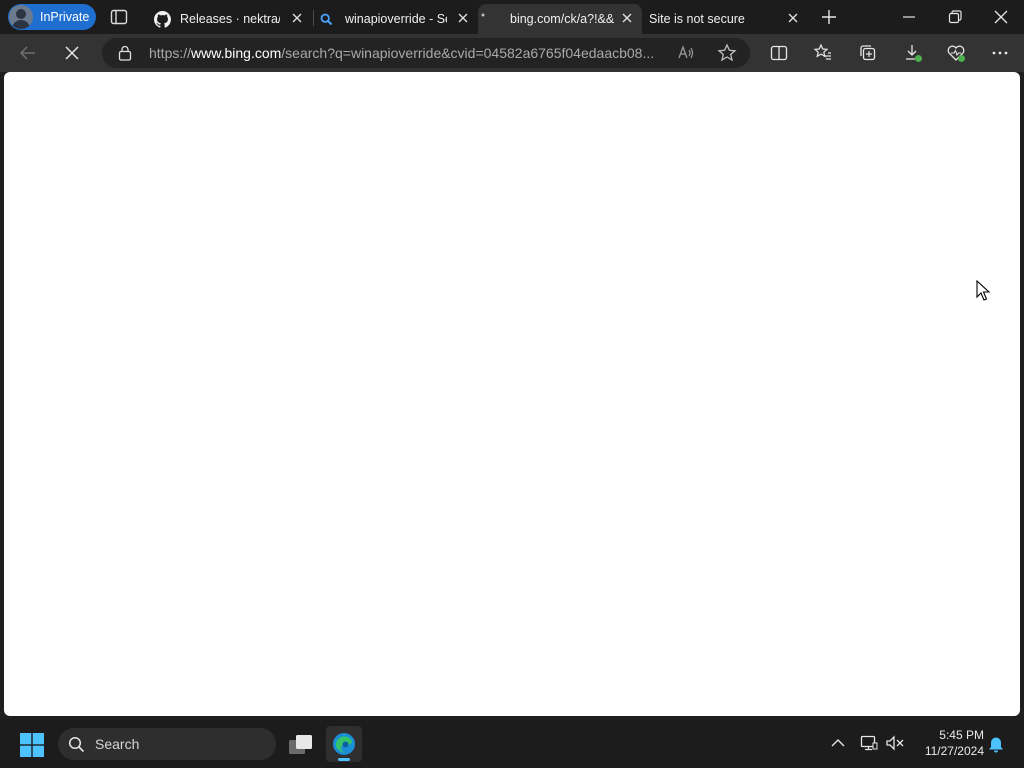  What do you see at coordinates (313, 18) in the screenshot?
I see `tab-divider` at bounding box center [313, 18].